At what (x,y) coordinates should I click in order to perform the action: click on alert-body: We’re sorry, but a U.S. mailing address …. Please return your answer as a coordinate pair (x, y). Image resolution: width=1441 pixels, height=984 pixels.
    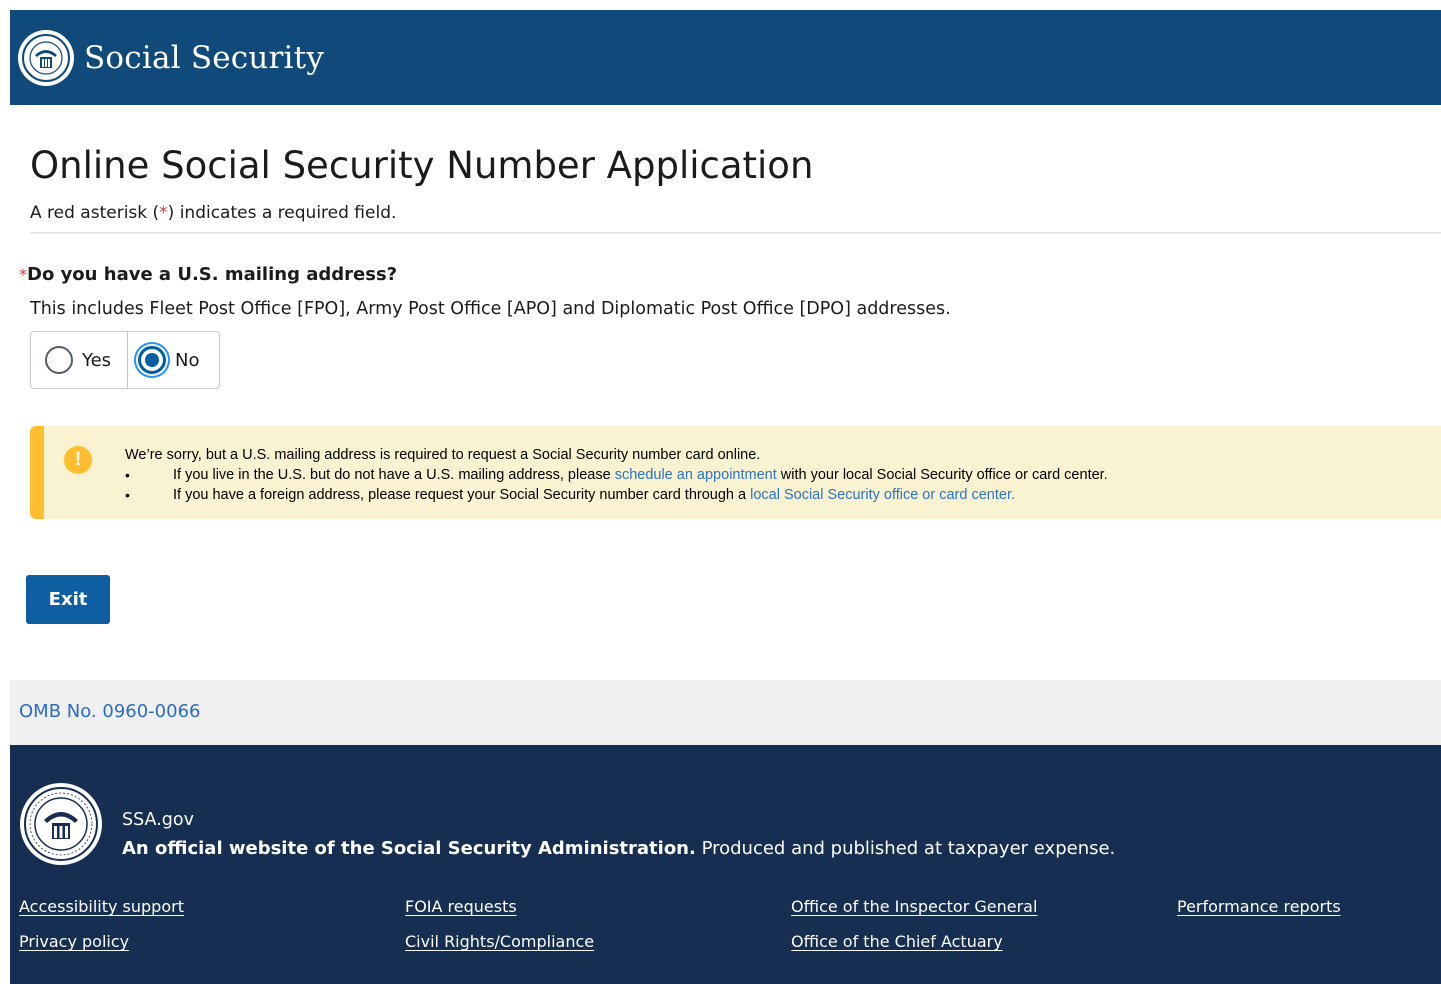
    Looking at the image, I should click on (616, 475).